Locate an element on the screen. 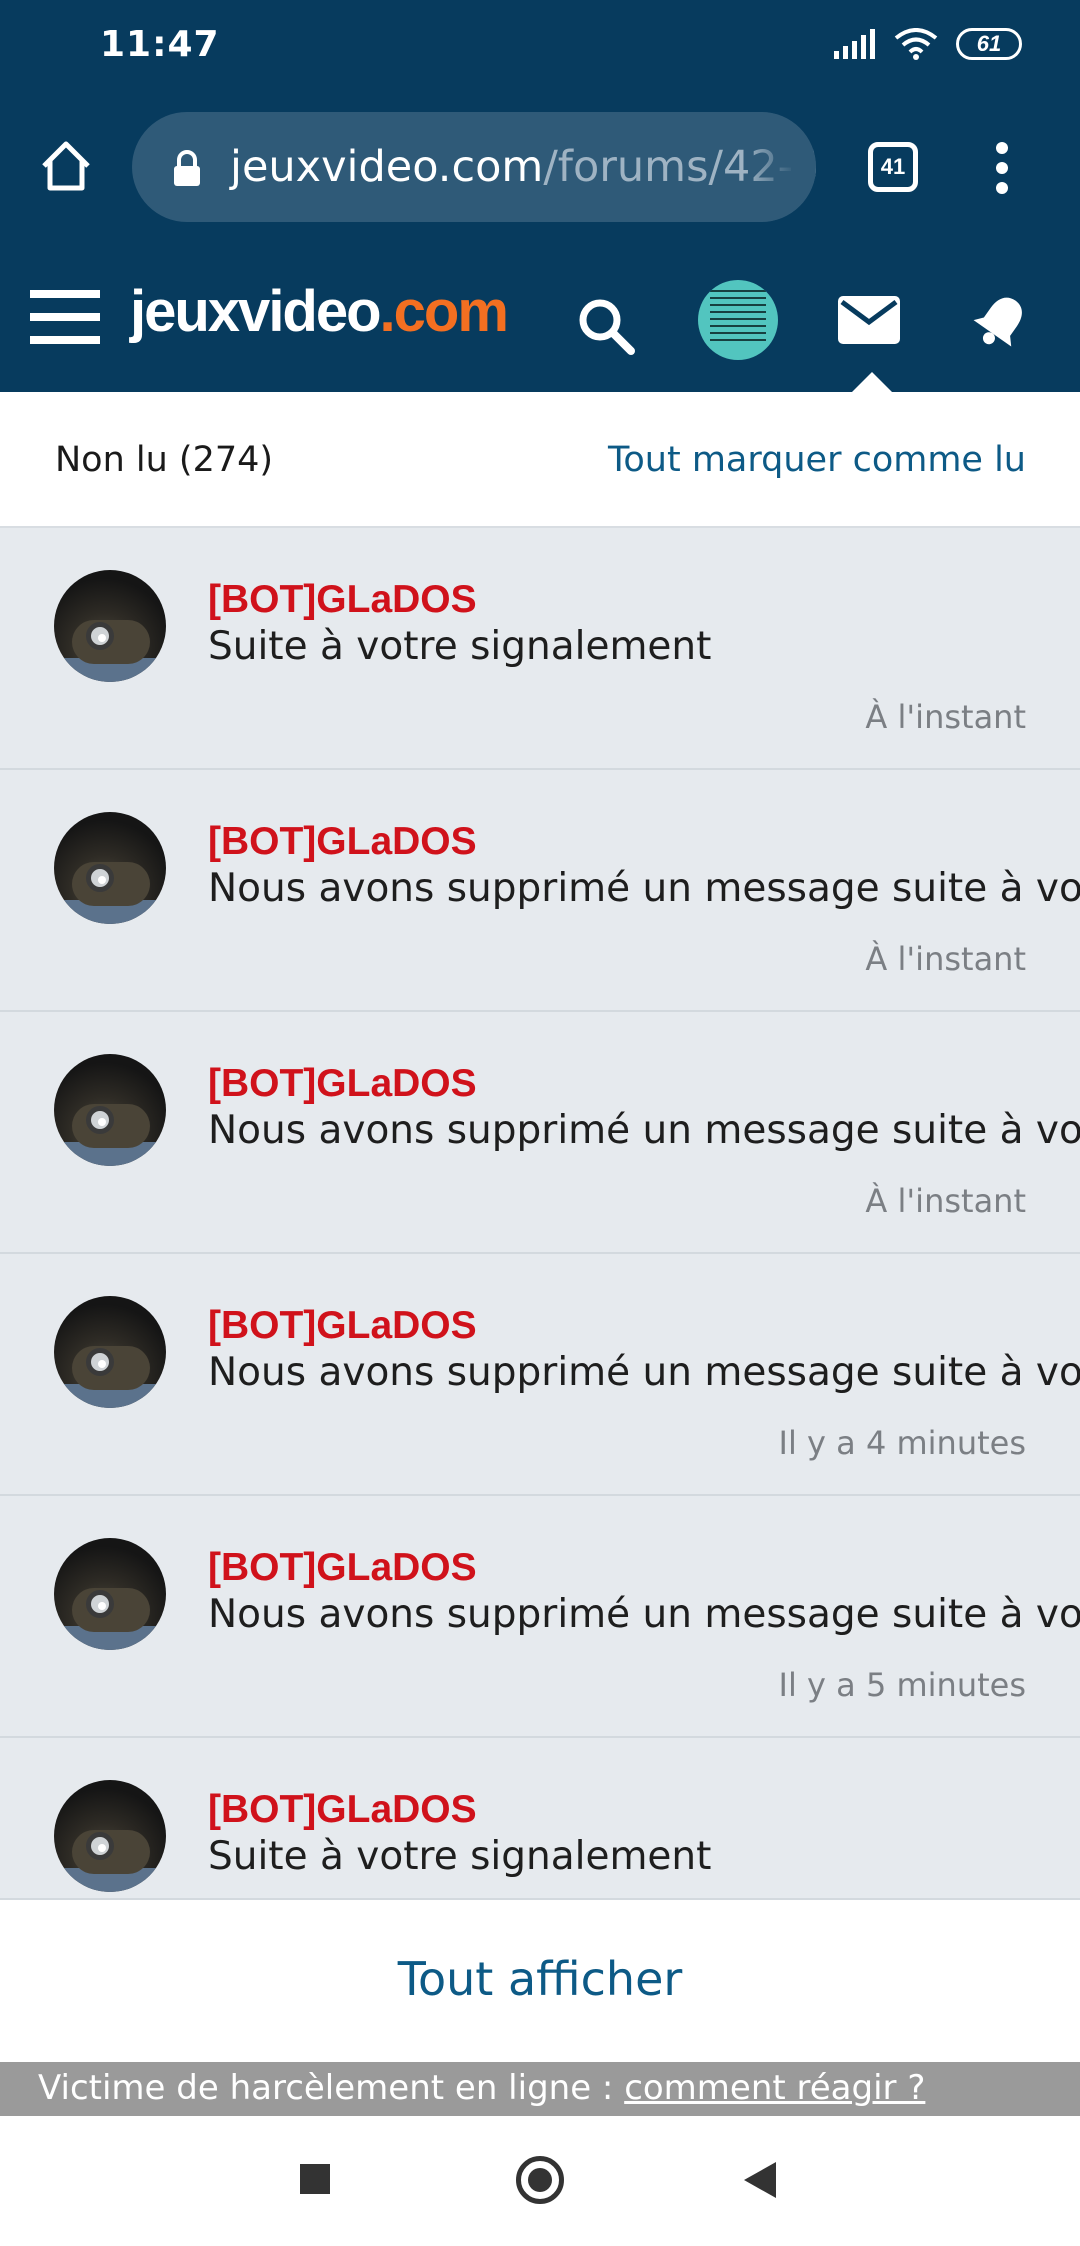  browser-toolbar: jeuxvideo.com/forums/42-5 41 is located at coordinates (540, 170).